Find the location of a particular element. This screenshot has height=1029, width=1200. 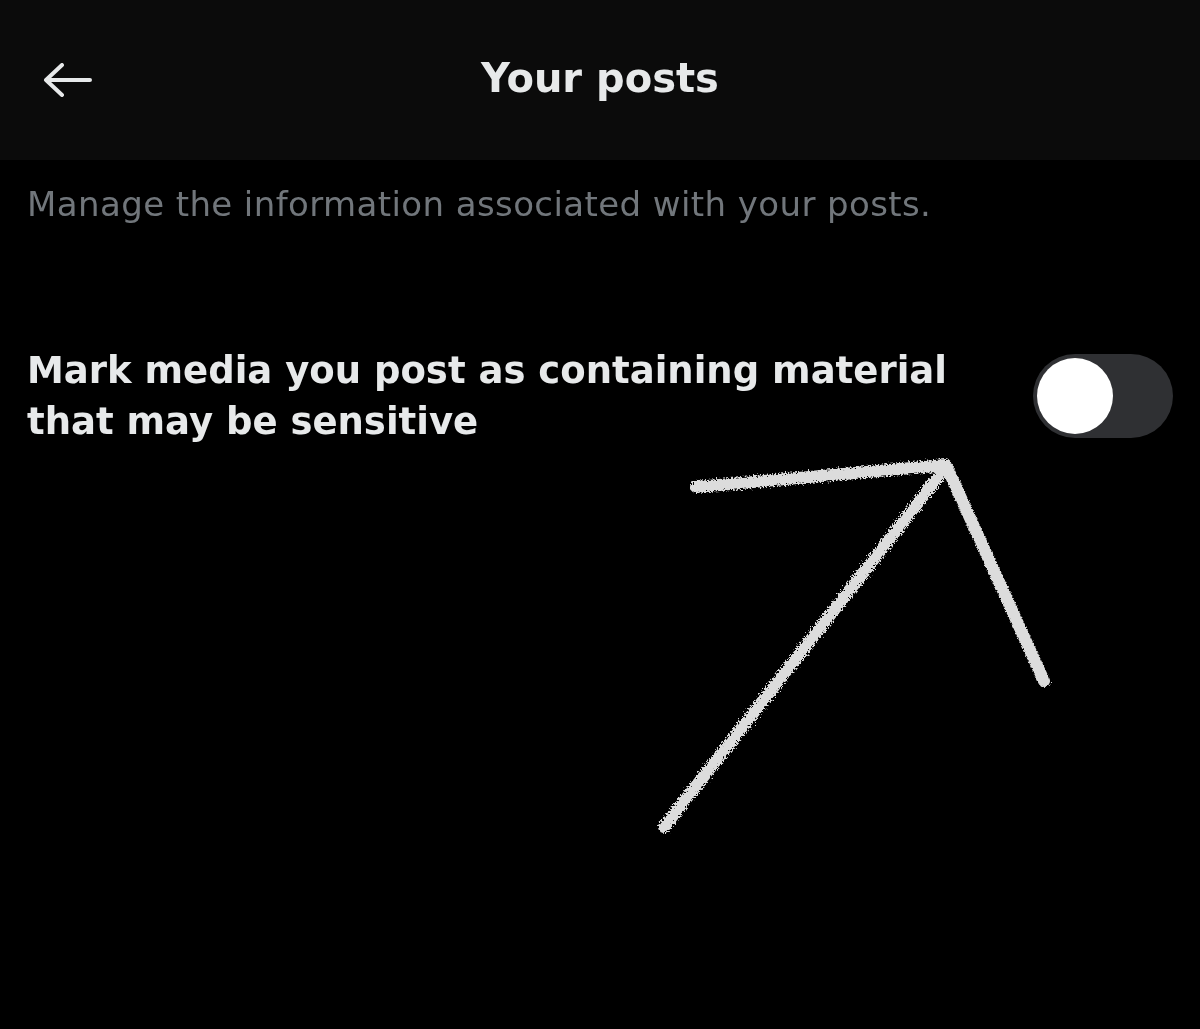

setting-label: Mark media you post as containing material that may be sensitive is located at coordinates (487, 396).